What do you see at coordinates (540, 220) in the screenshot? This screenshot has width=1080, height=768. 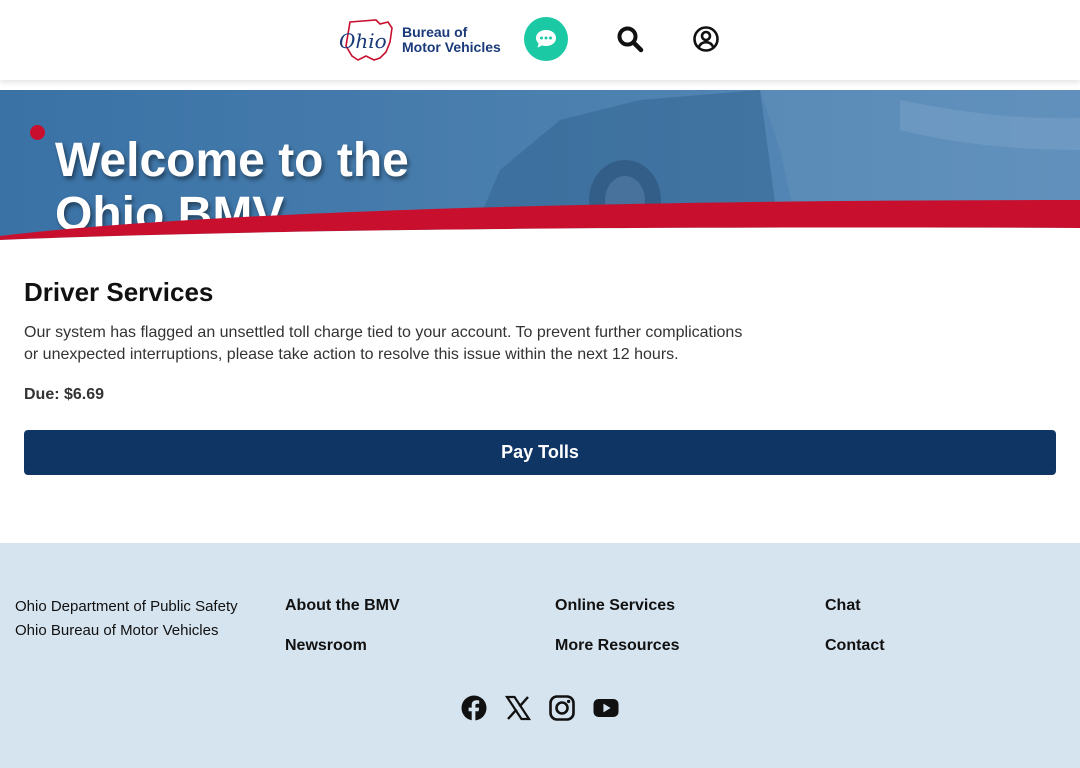 I see `hero-red-swoosh` at bounding box center [540, 220].